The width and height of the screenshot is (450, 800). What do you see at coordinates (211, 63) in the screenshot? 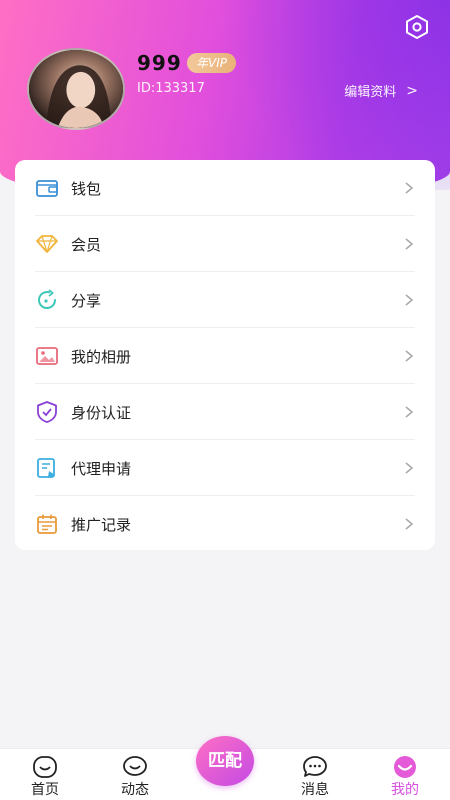
I see `vip-badge: 年VIP` at bounding box center [211, 63].